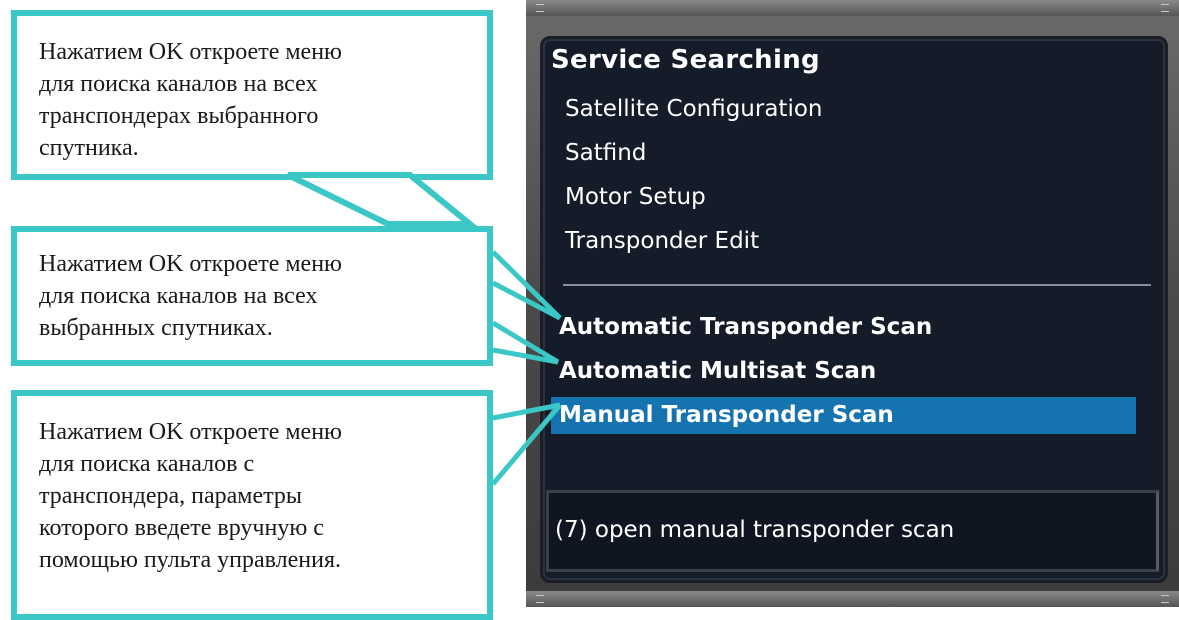  What do you see at coordinates (843, 415) in the screenshot?
I see `menu-item-manual-transponder-scan: Manual Transponder Scan` at bounding box center [843, 415].